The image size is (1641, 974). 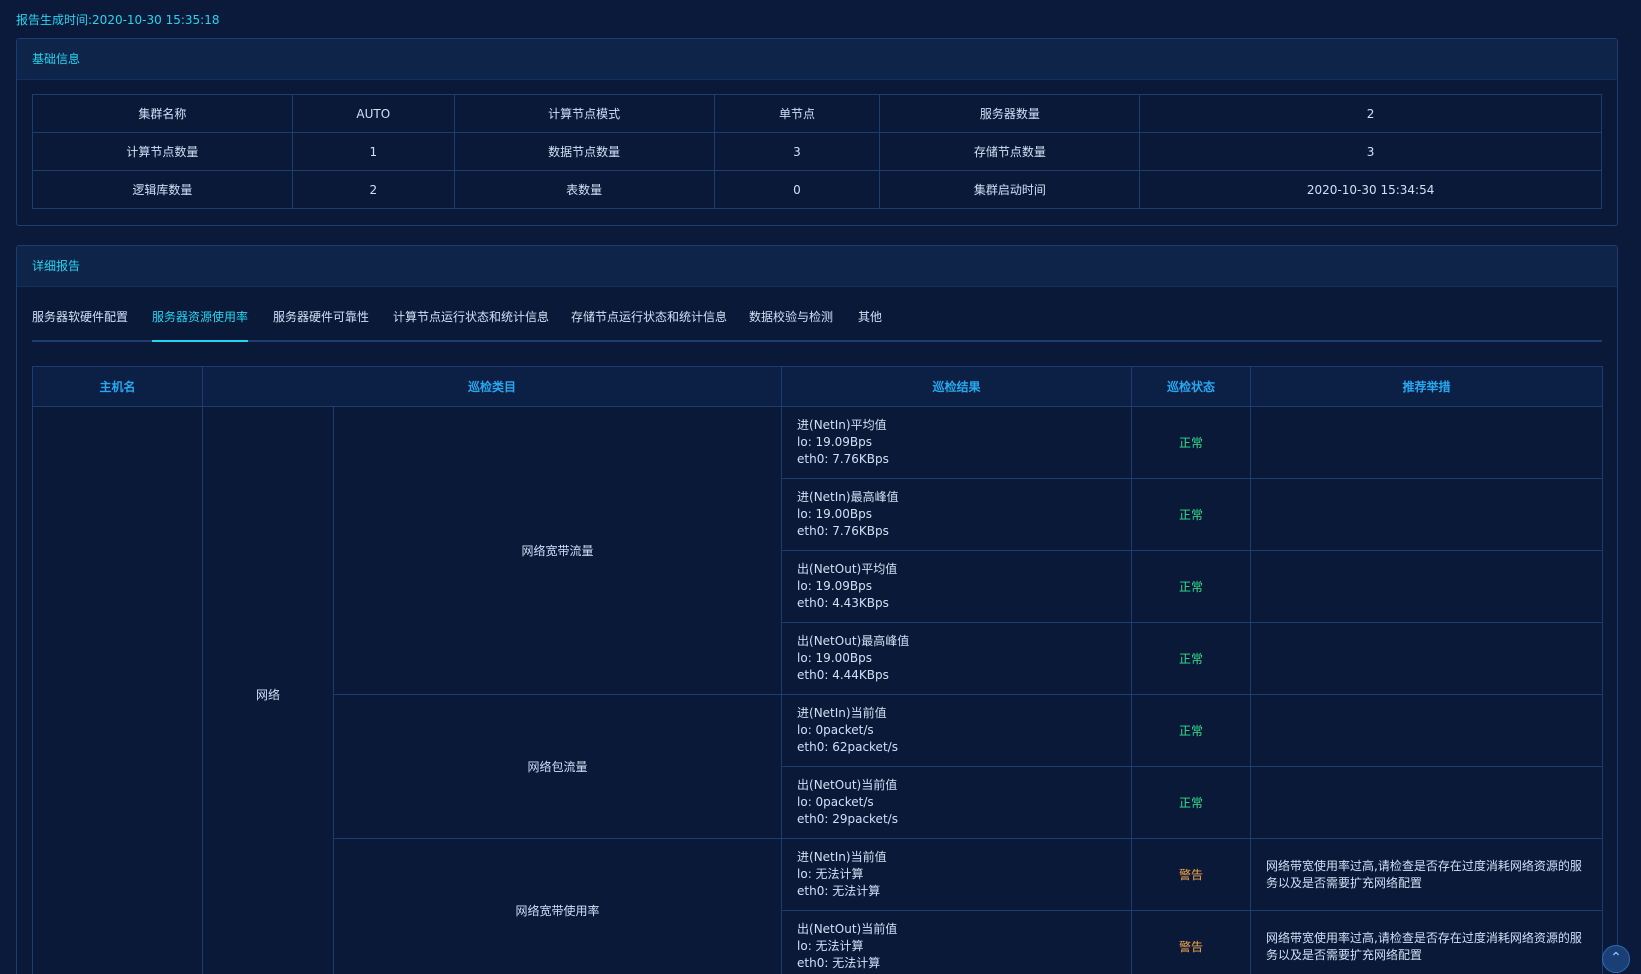 What do you see at coordinates (853, 641) in the screenshot?
I see `result-line: 出(NetOut)最高峰值` at bounding box center [853, 641].